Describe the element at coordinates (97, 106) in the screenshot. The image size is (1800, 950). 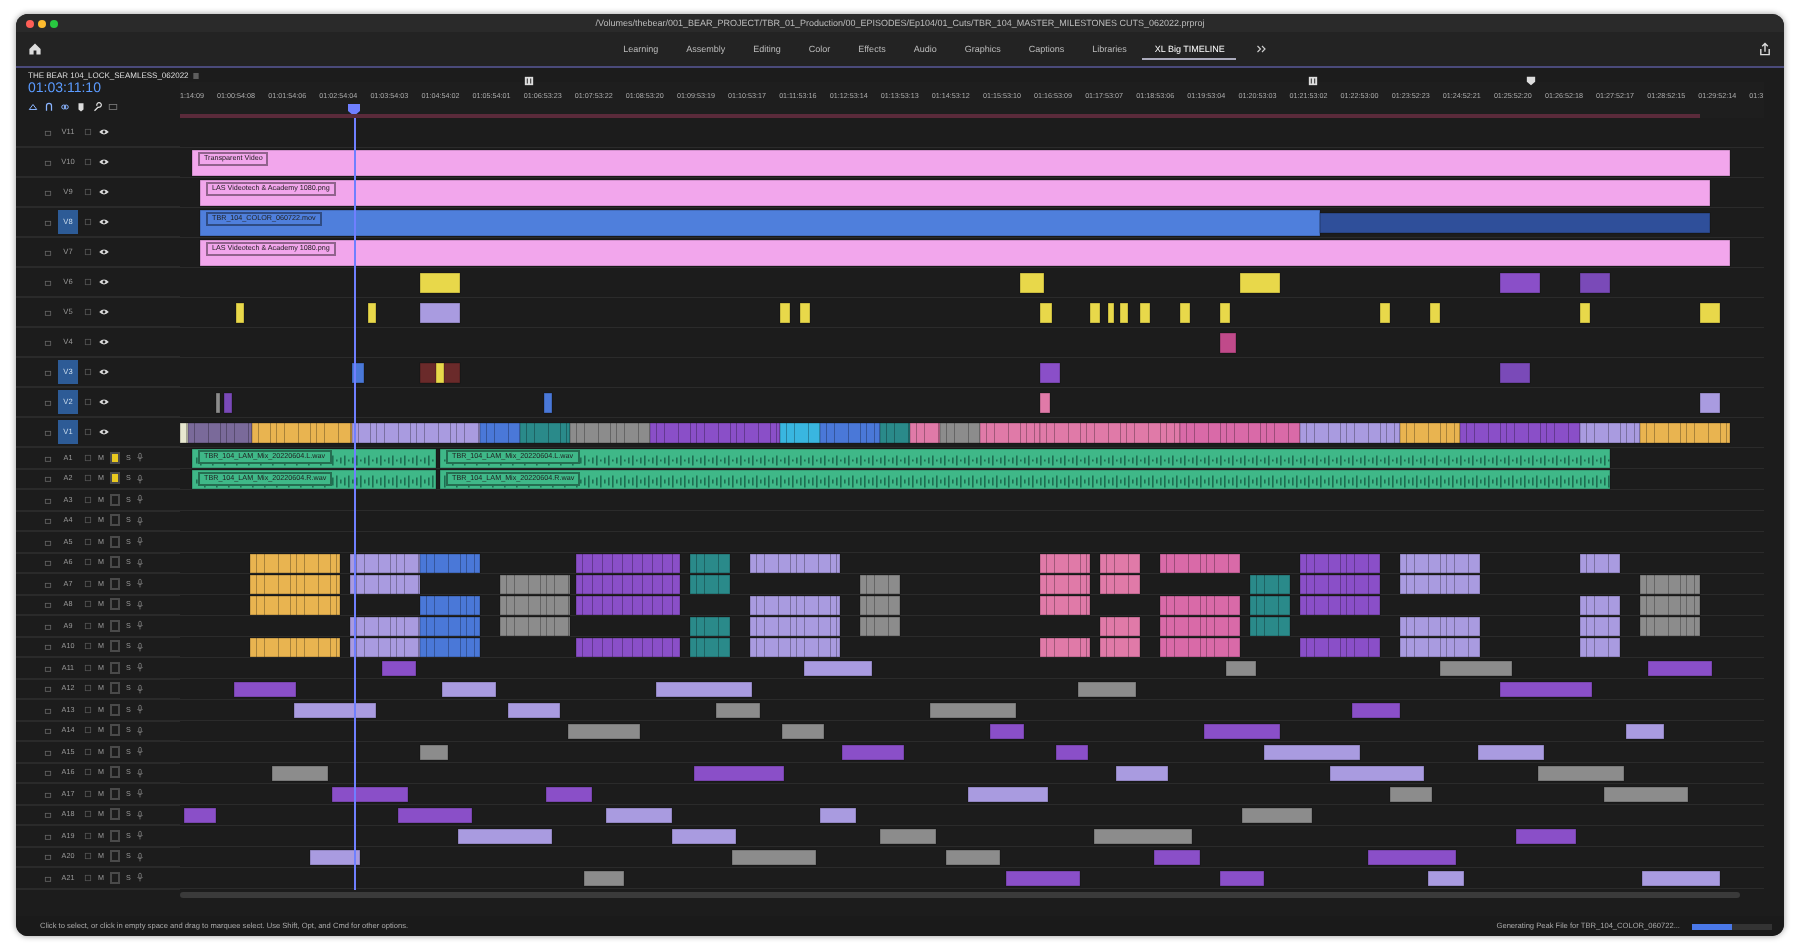
I see `wrench-icon` at that location.